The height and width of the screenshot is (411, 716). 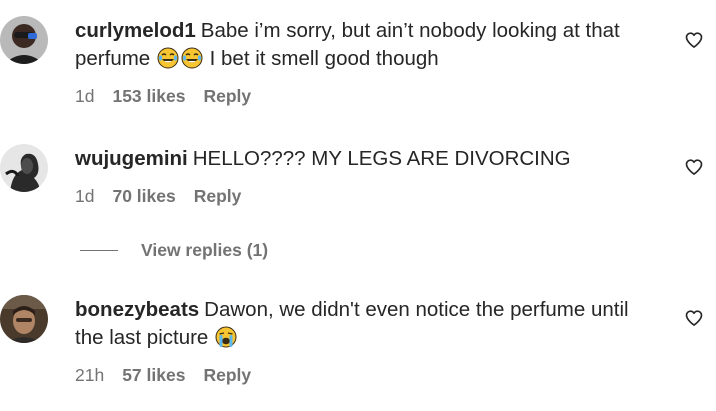 I want to click on view-replies-divider, so click(x=99, y=250).